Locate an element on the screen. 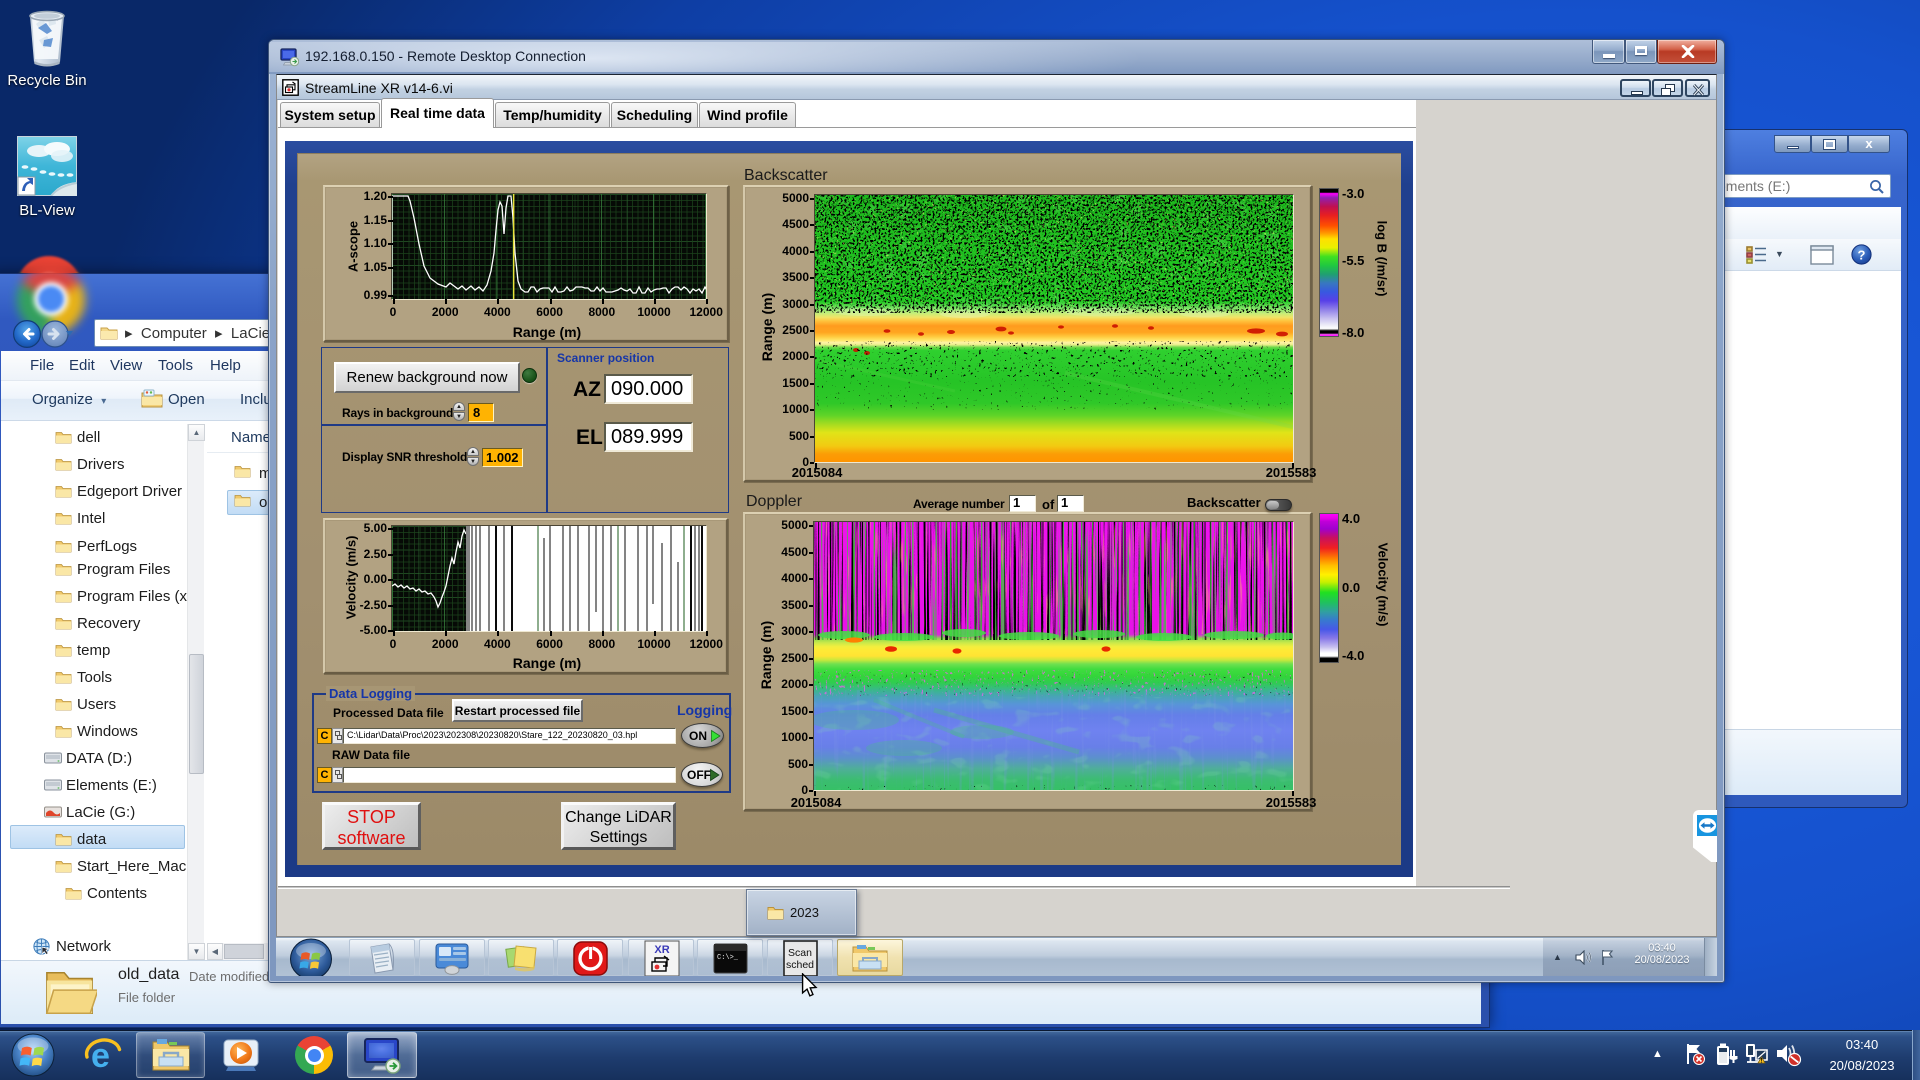 This screenshot has height=1080, width=1920. svg-text: XR is located at coordinates (661, 950).